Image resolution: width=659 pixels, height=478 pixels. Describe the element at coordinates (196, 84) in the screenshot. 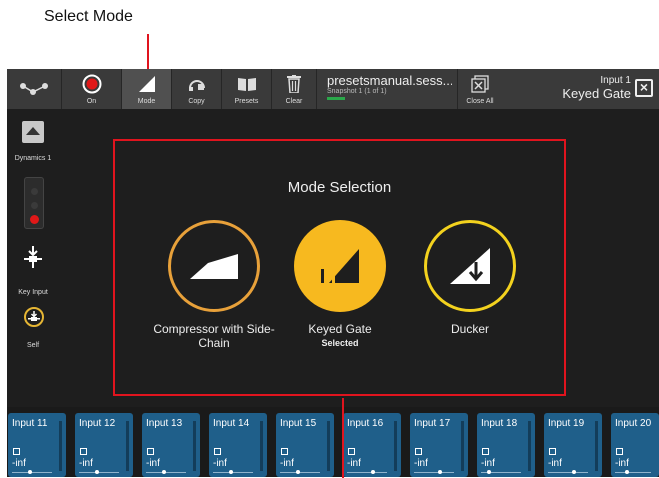

I see `copy-icon` at that location.